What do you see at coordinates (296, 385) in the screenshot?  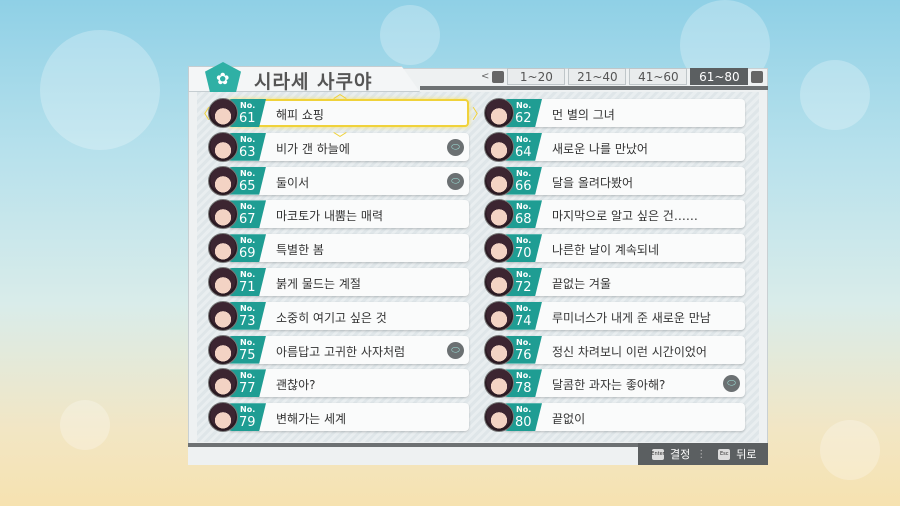 I see `episode-title: 괜찮아?` at bounding box center [296, 385].